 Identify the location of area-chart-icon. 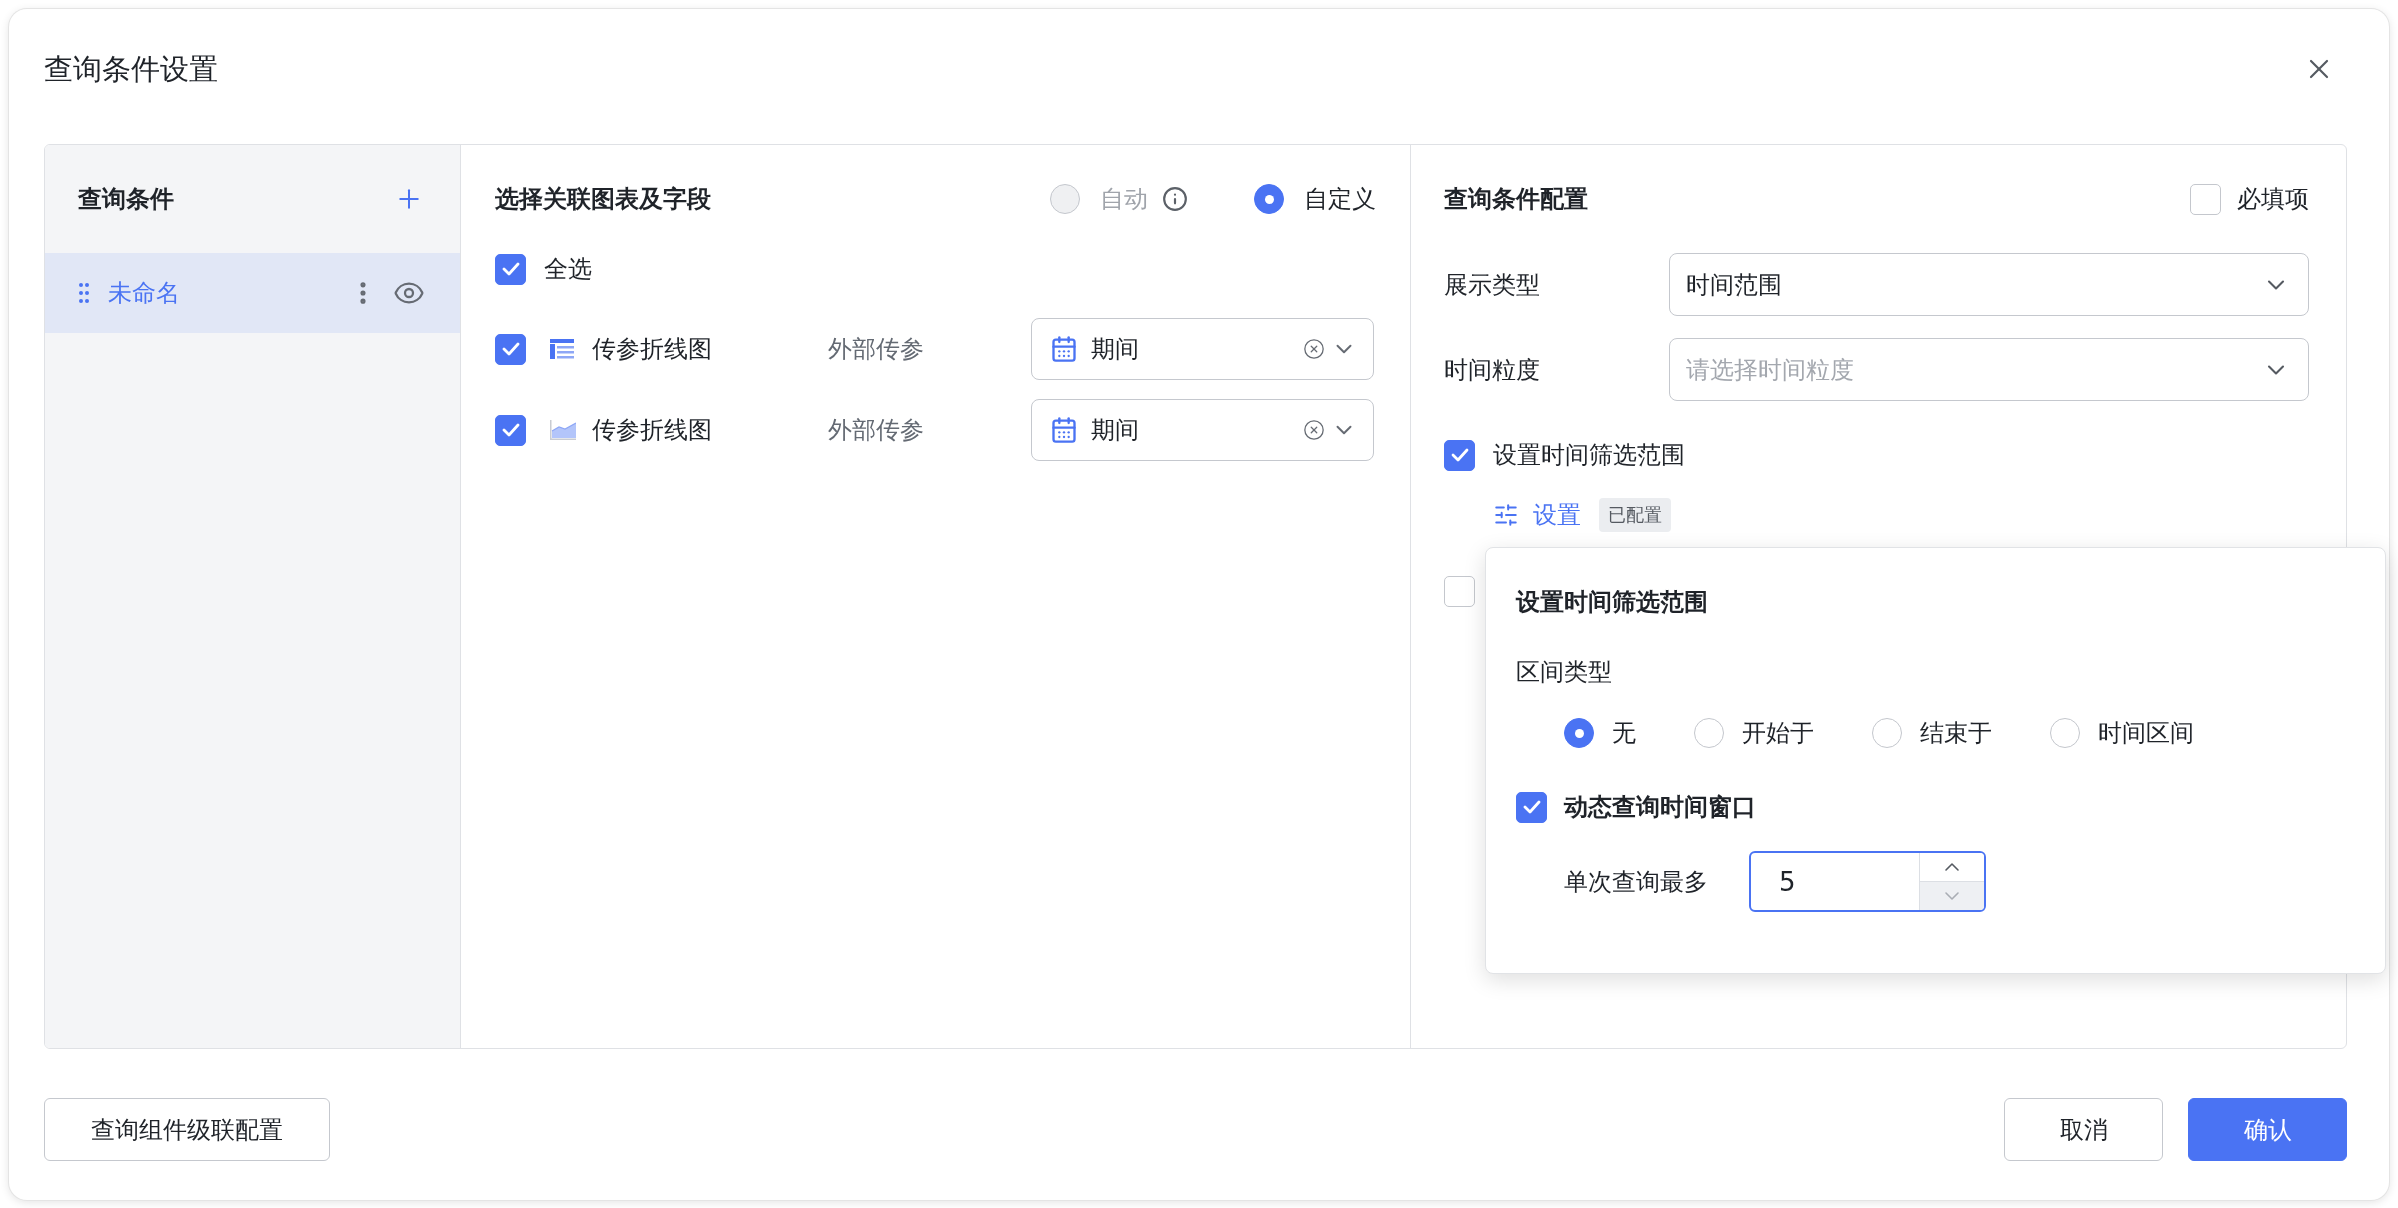
(563, 430).